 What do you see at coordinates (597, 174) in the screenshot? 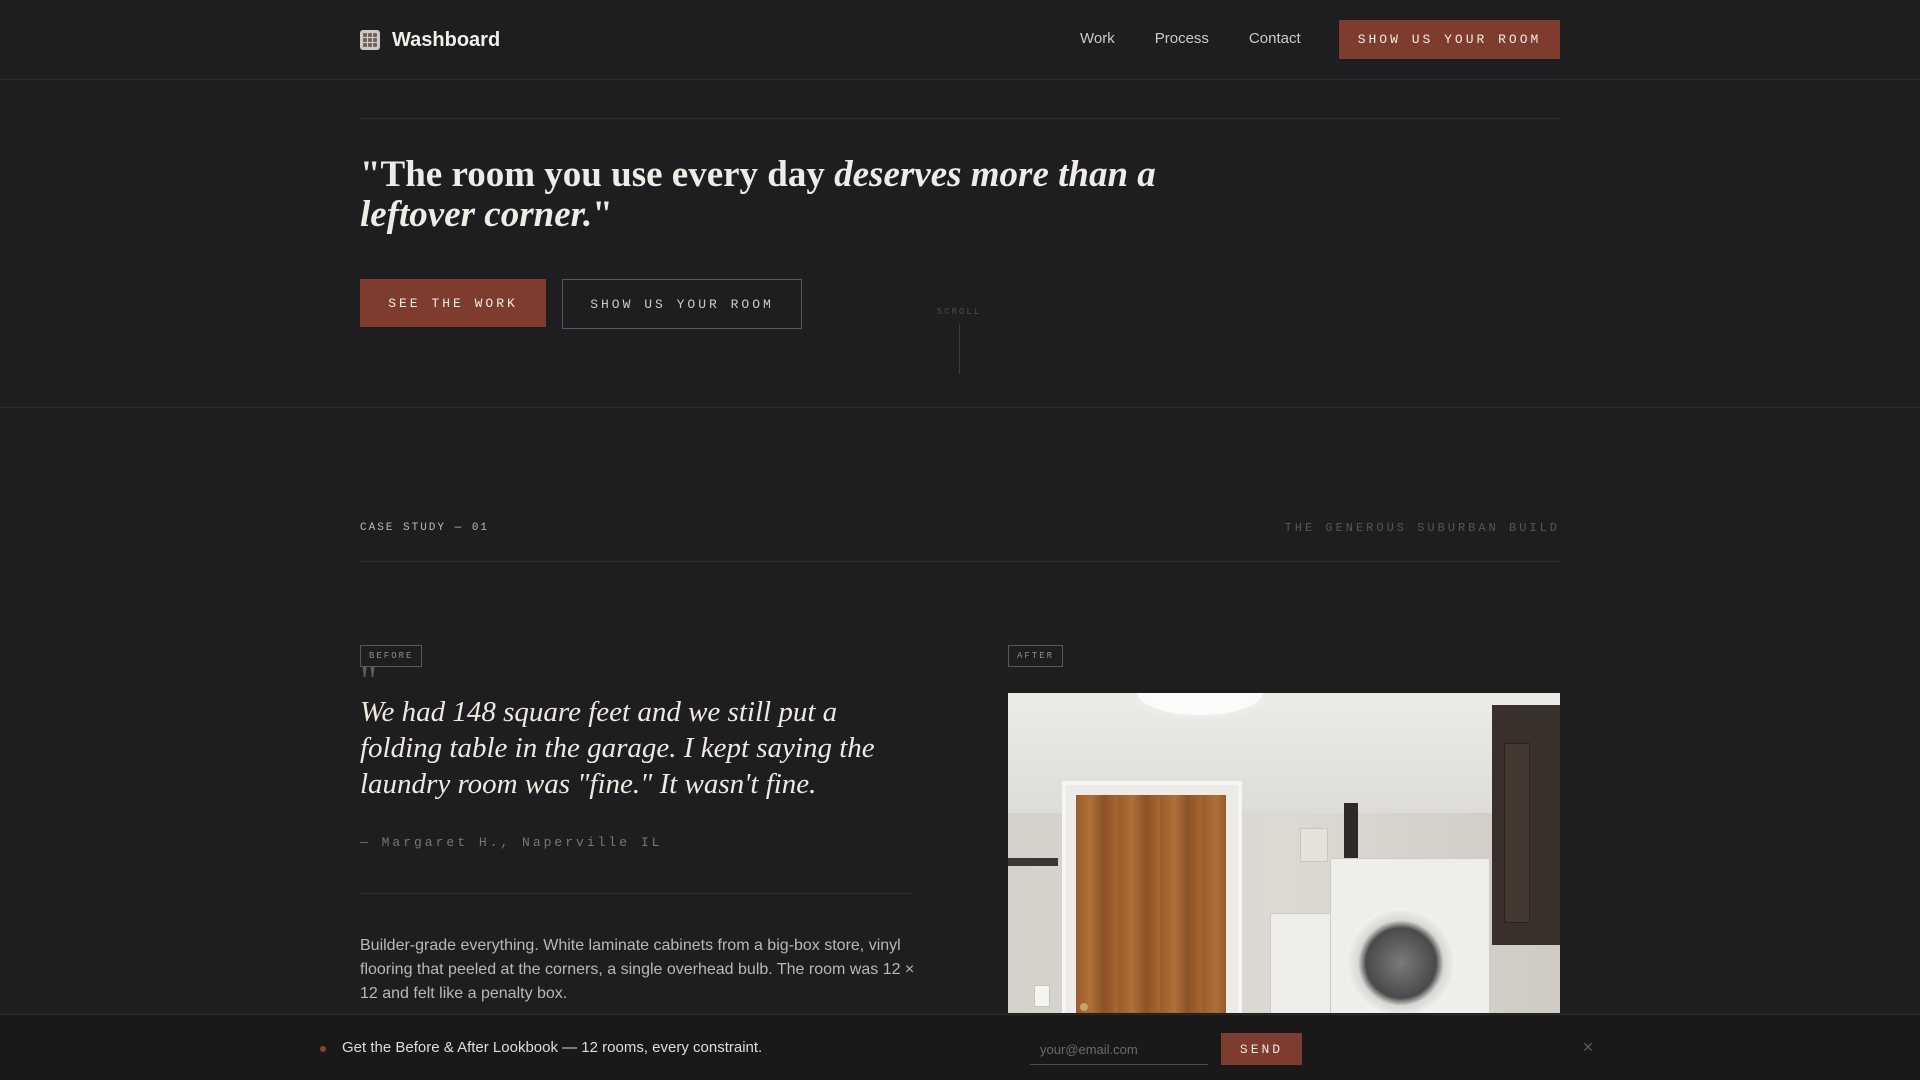
I see `hero-quote-plain: "The room you use every day` at bounding box center [597, 174].